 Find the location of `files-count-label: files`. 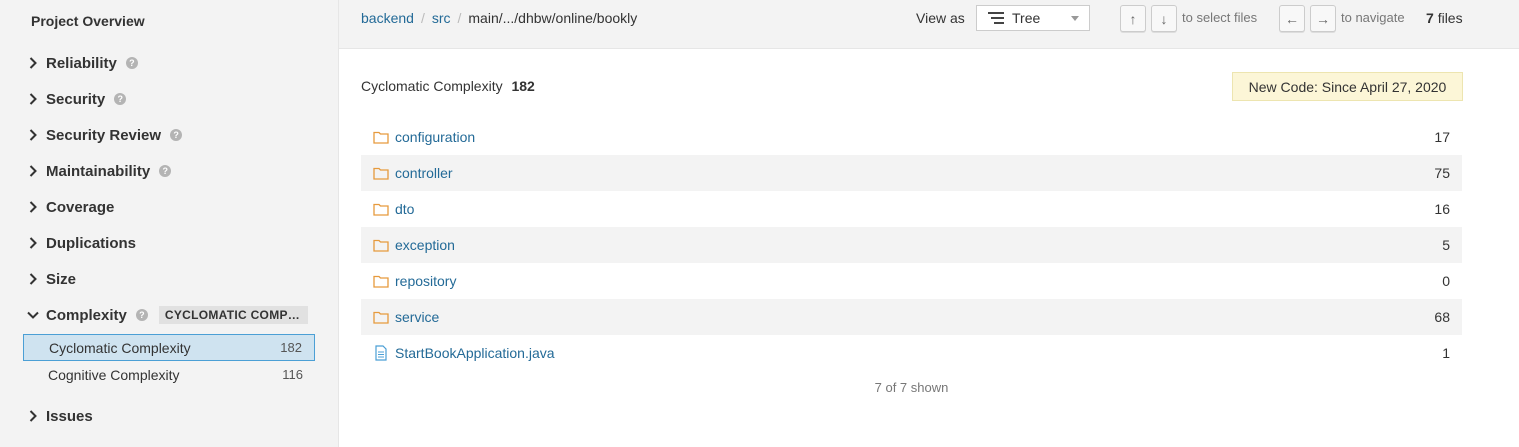

files-count-label: files is located at coordinates (1450, 18).